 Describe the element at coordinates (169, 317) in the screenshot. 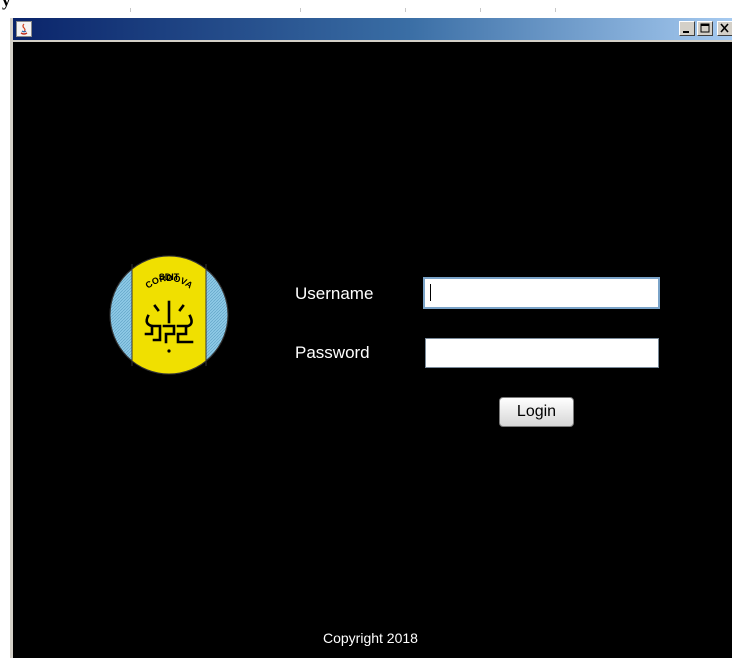

I see `school-logo: SDIT CORDOVA` at that location.